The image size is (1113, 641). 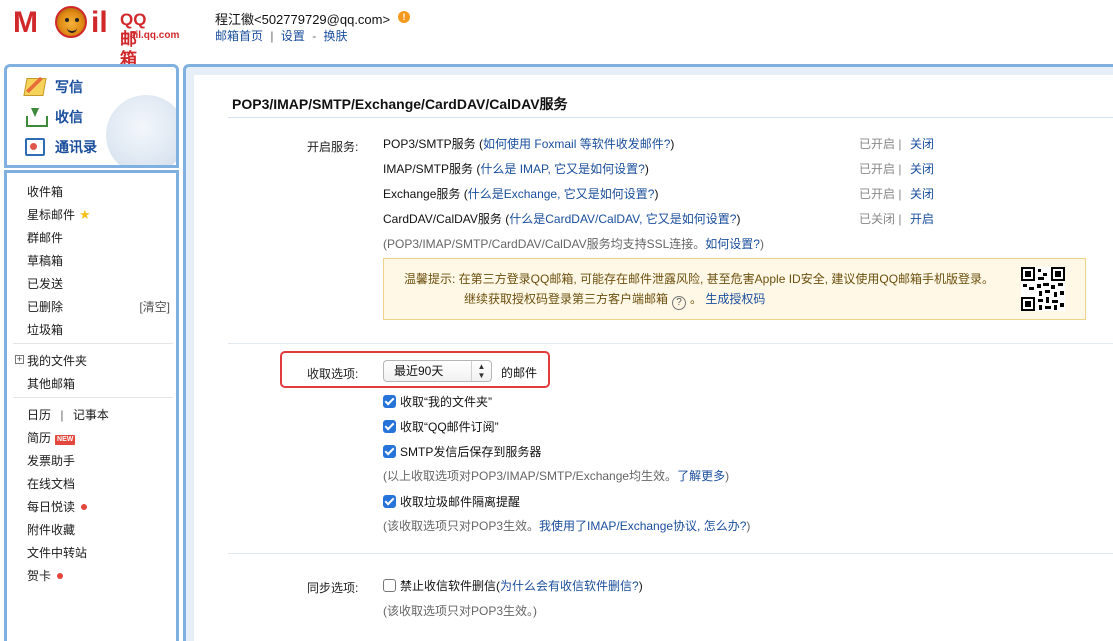 I want to click on ssl-howto-link: 如何设置?, so click(x=732, y=244).